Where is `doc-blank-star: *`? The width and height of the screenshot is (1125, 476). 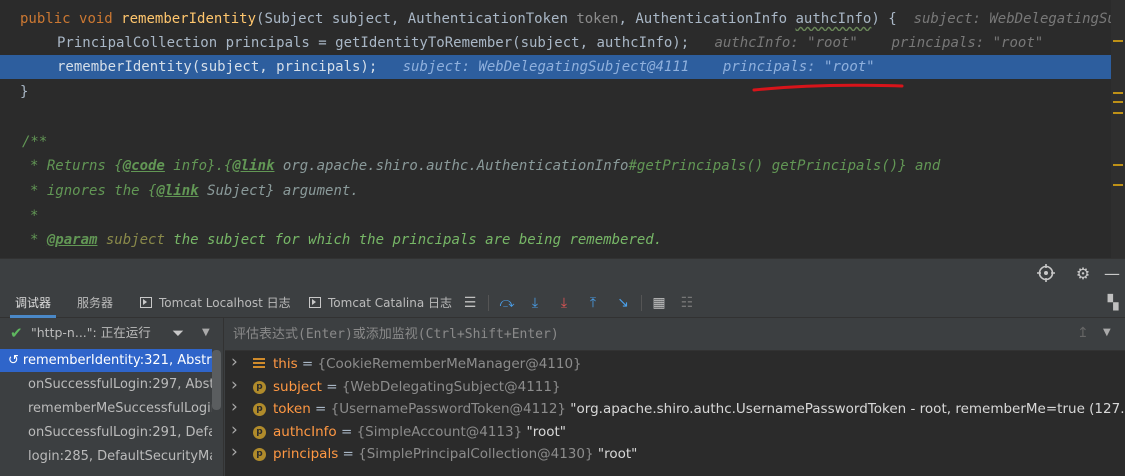
doc-blank-star: * is located at coordinates (34, 216).